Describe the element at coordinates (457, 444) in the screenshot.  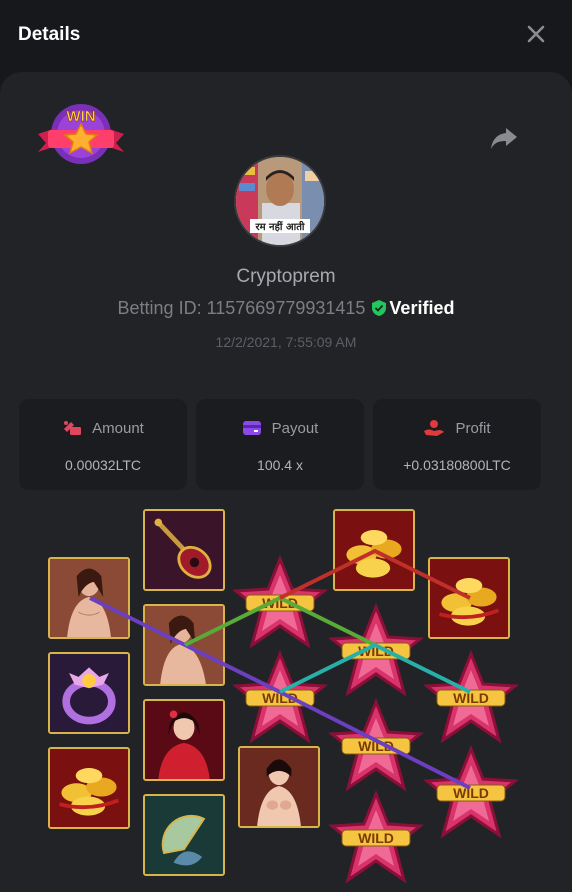
I see `profit-card: Profit +0.03180800LTC` at that location.